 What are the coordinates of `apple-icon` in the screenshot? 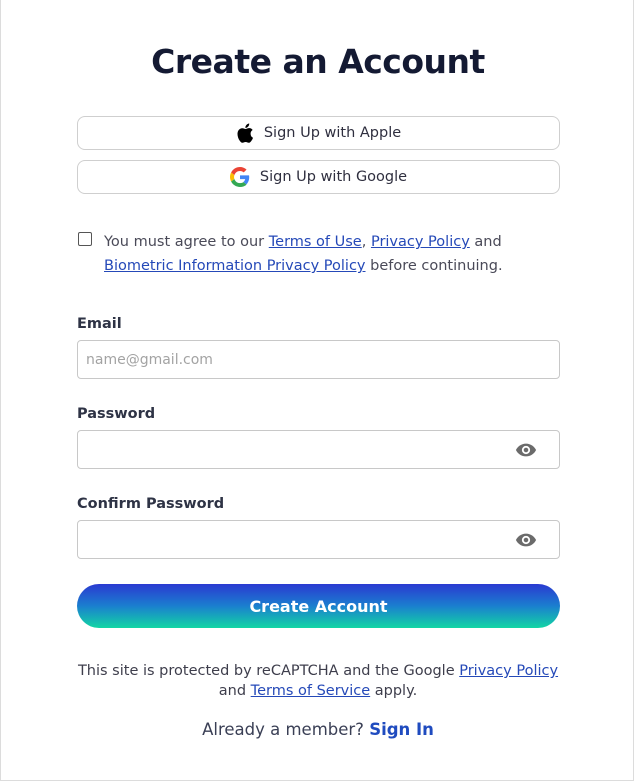 It's located at (245, 133).